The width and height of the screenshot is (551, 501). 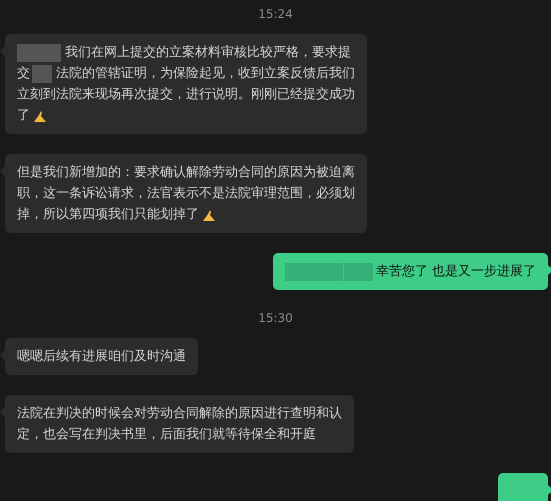 I want to click on timestamp: 15:24, so click(x=275, y=14).